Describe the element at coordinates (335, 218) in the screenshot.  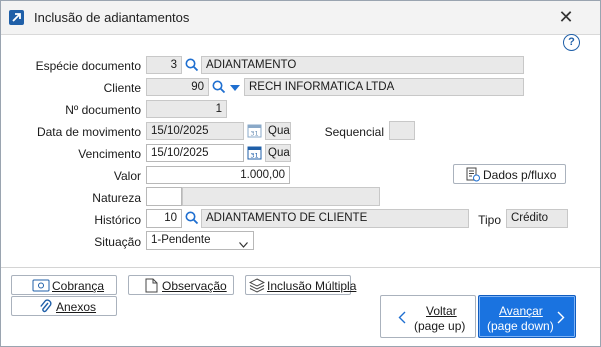
I see `historico-name-field: ADIANTAMENTO DE CLIENTE` at that location.